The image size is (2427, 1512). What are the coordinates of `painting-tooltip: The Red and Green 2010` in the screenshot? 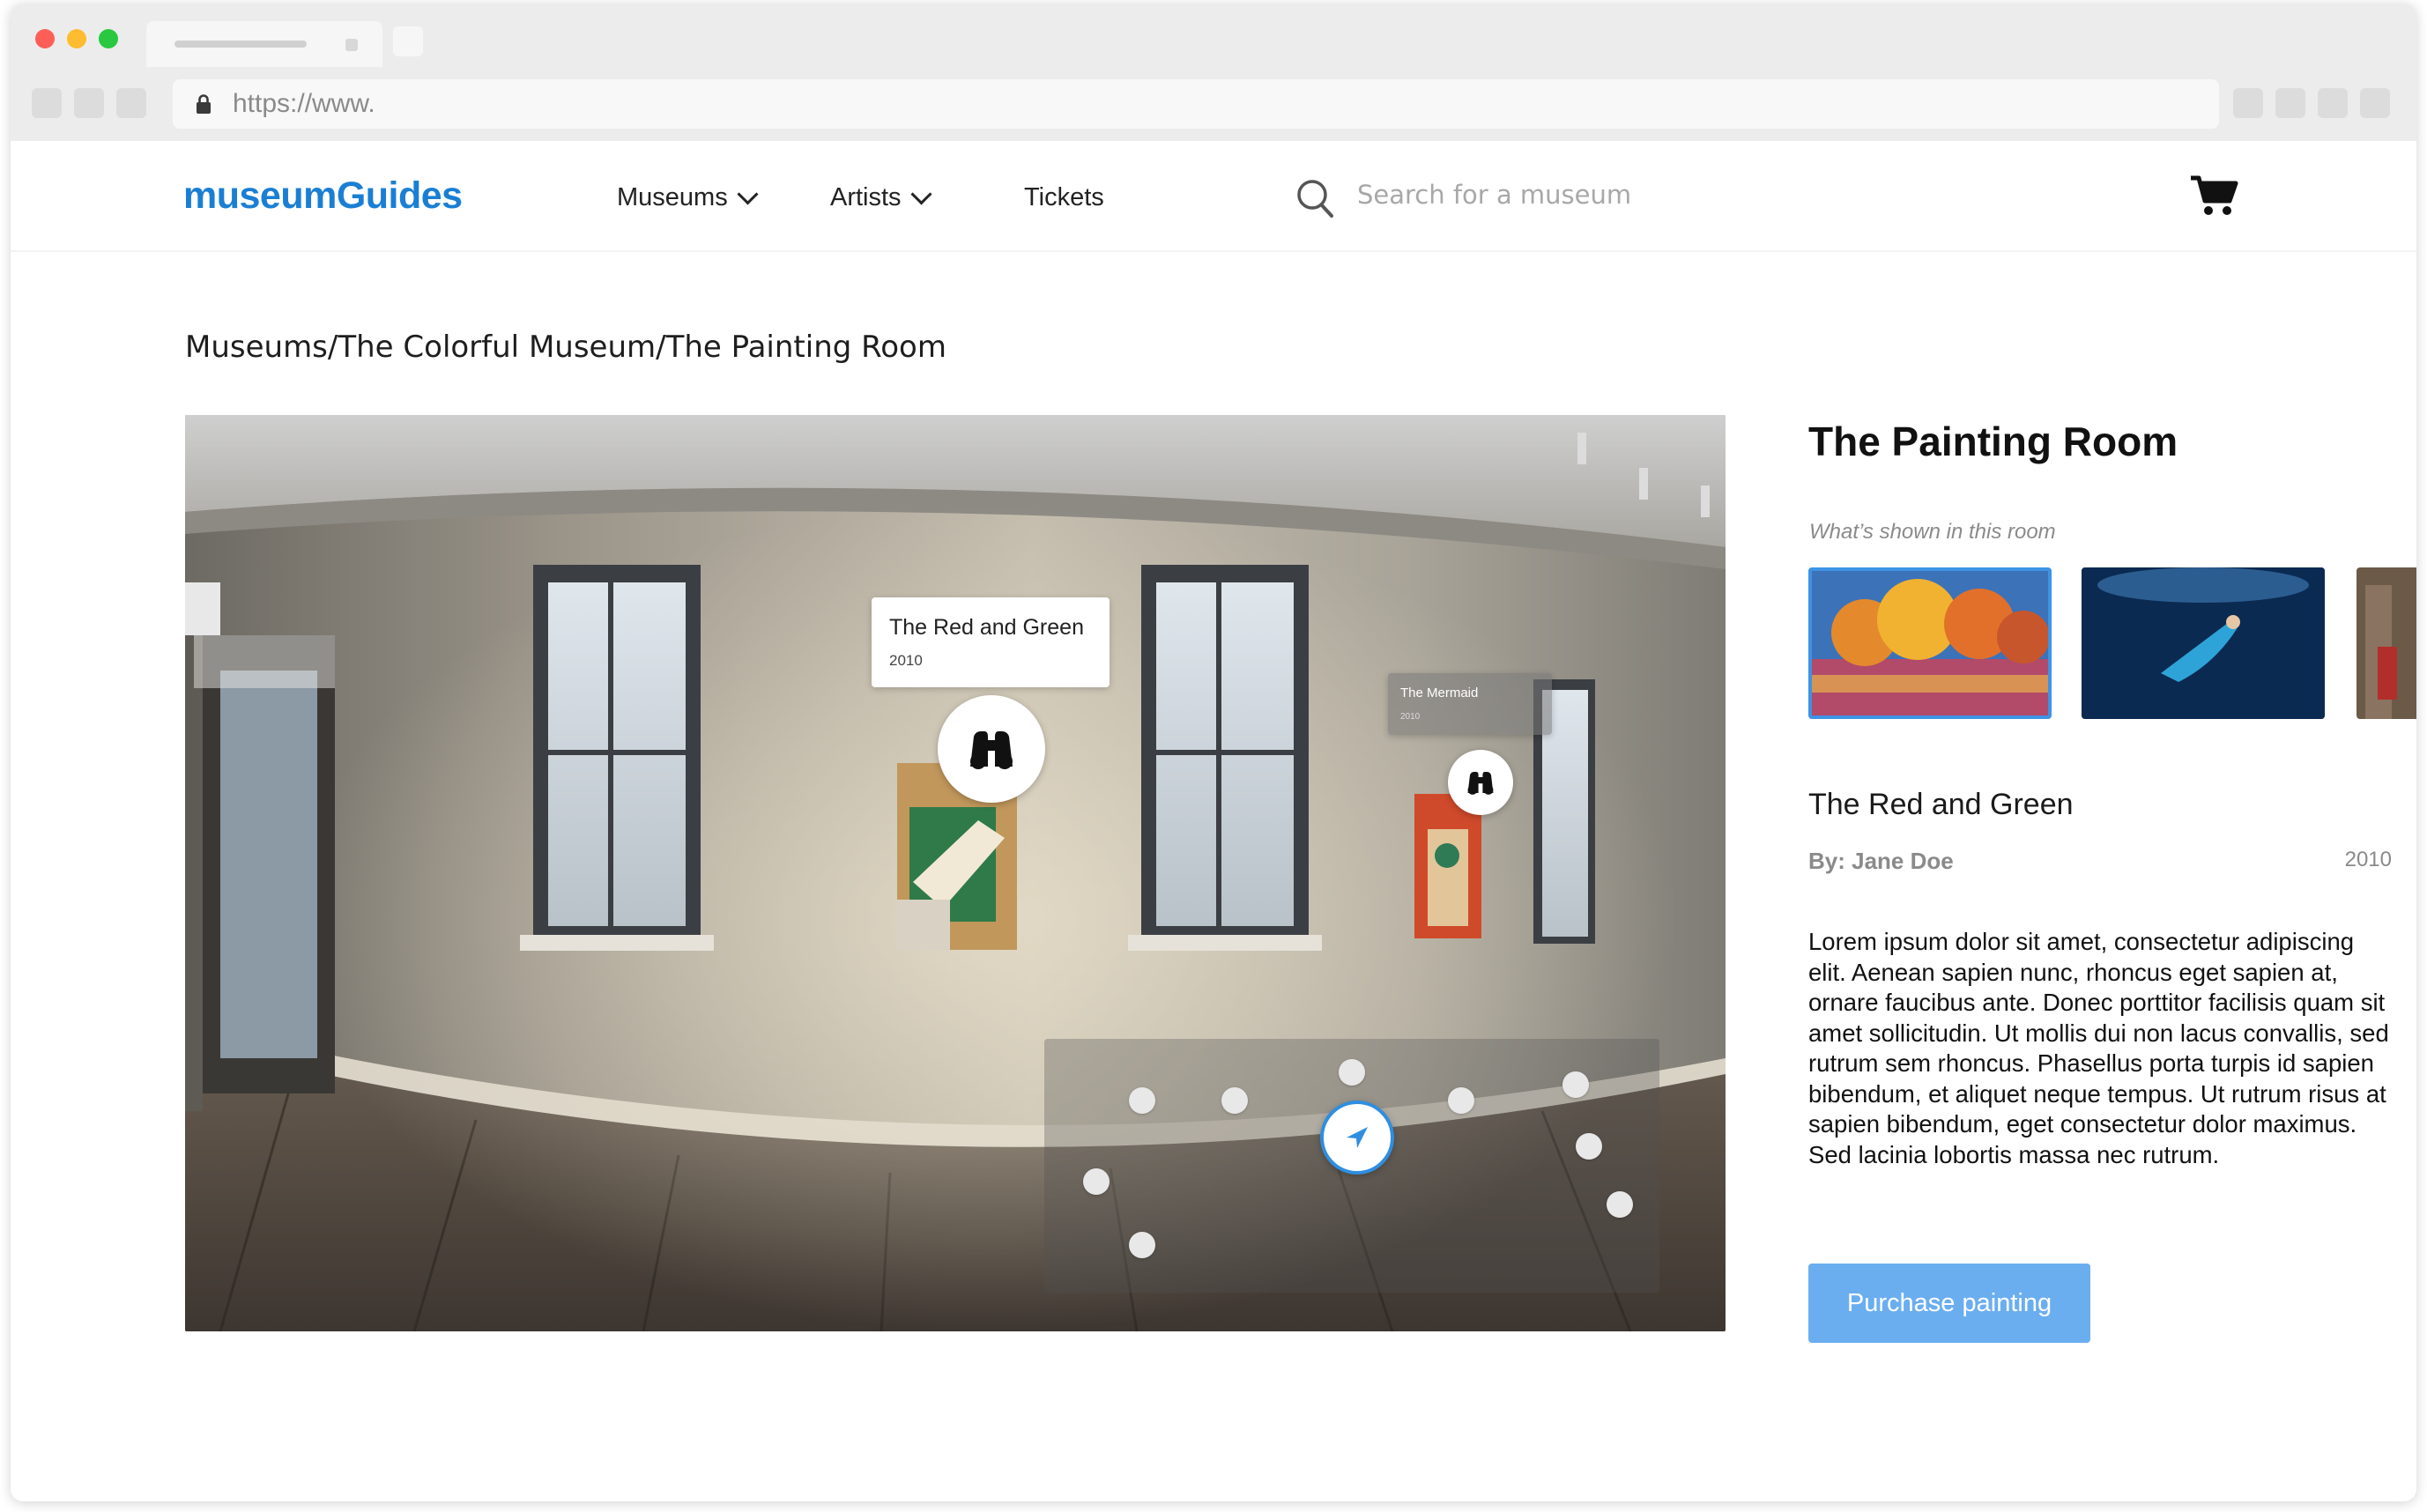 It's located at (991, 642).